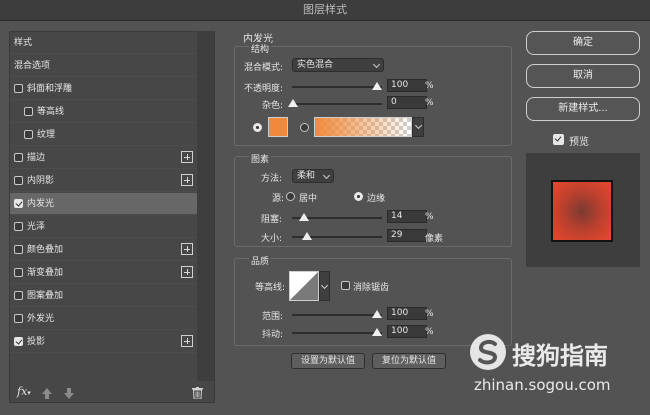  I want to click on noise-slider-thumb, so click(293, 103).